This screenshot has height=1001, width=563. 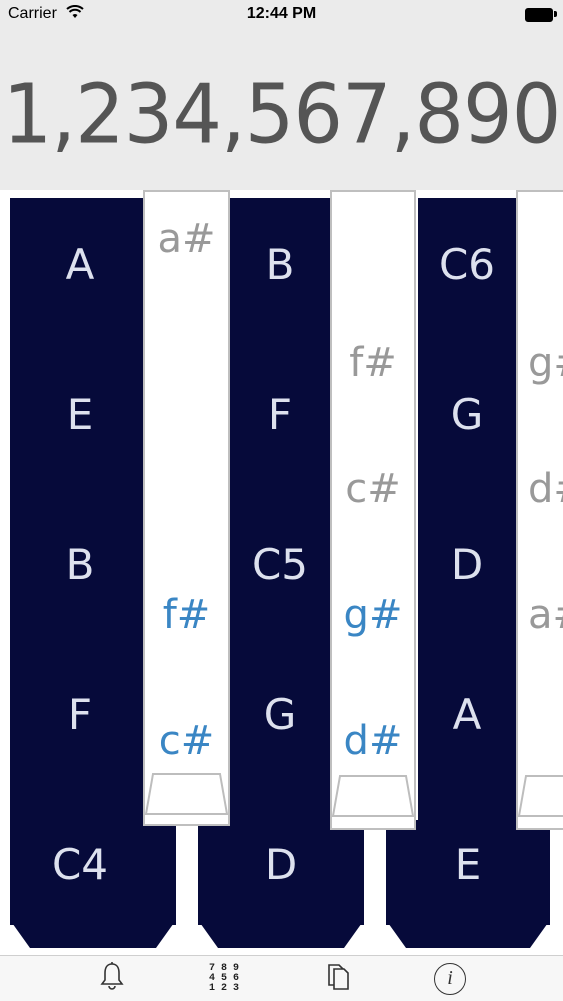 I want to click on tab-info: i, so click(x=450, y=978).